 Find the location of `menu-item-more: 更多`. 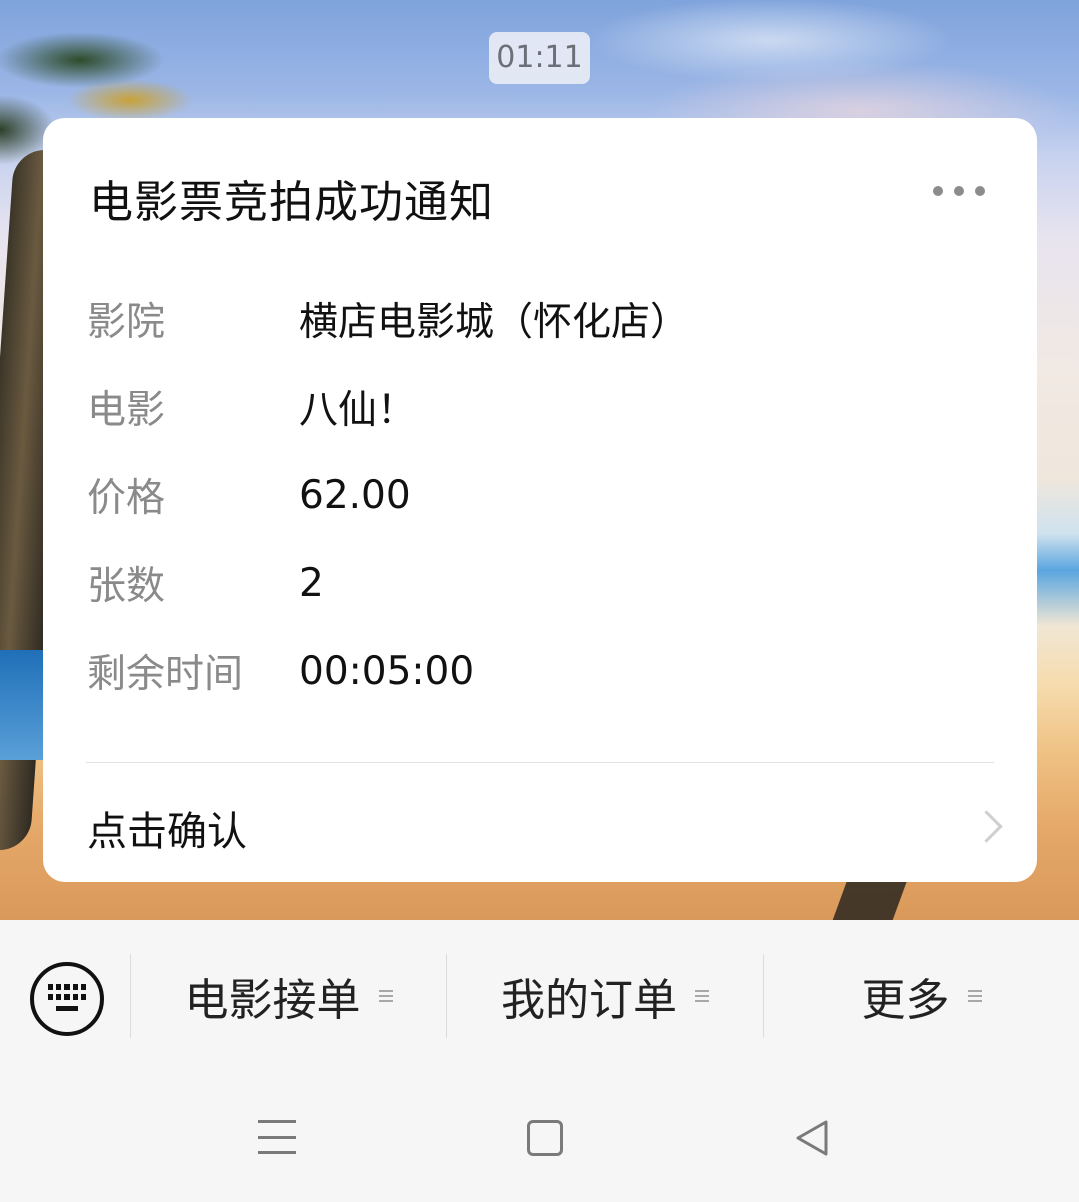

menu-item-more: 更多 is located at coordinates (921, 996).